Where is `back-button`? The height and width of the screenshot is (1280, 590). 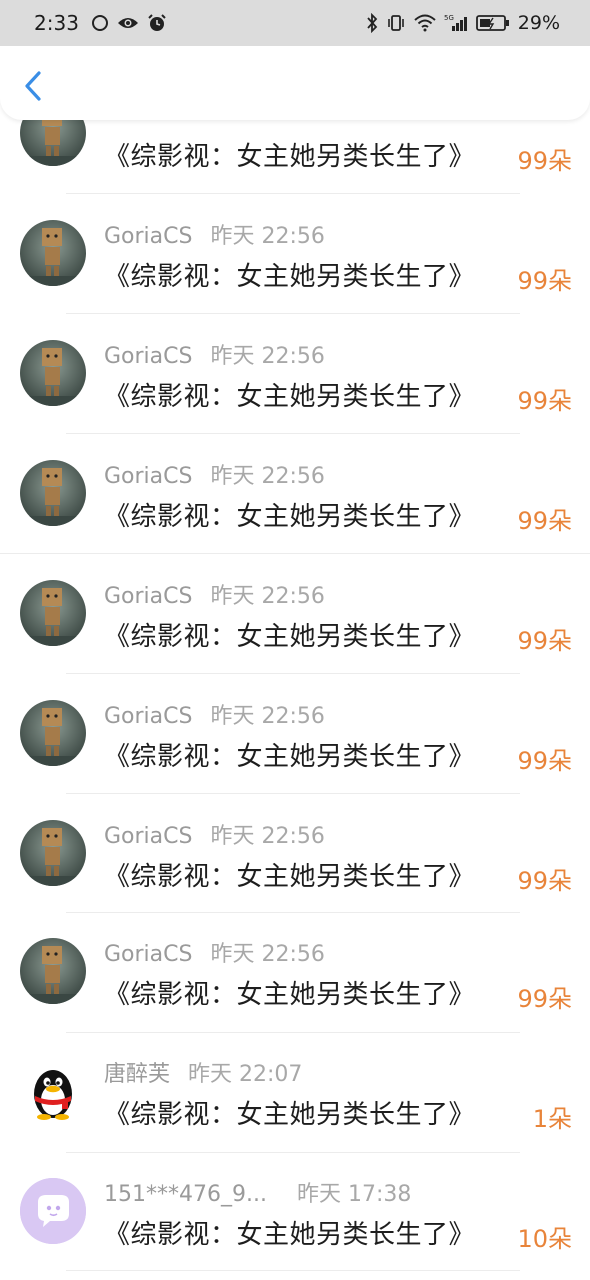
back-button is located at coordinates (33, 86).